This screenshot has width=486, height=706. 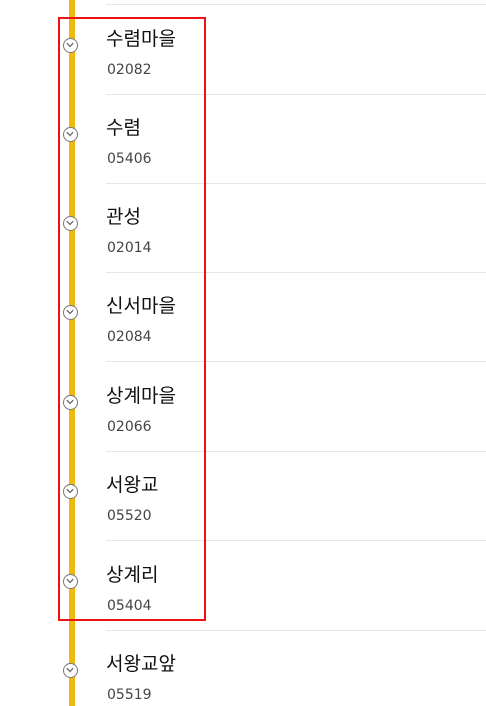 I want to click on stop-name: 서왕교앞, so click(x=141, y=664).